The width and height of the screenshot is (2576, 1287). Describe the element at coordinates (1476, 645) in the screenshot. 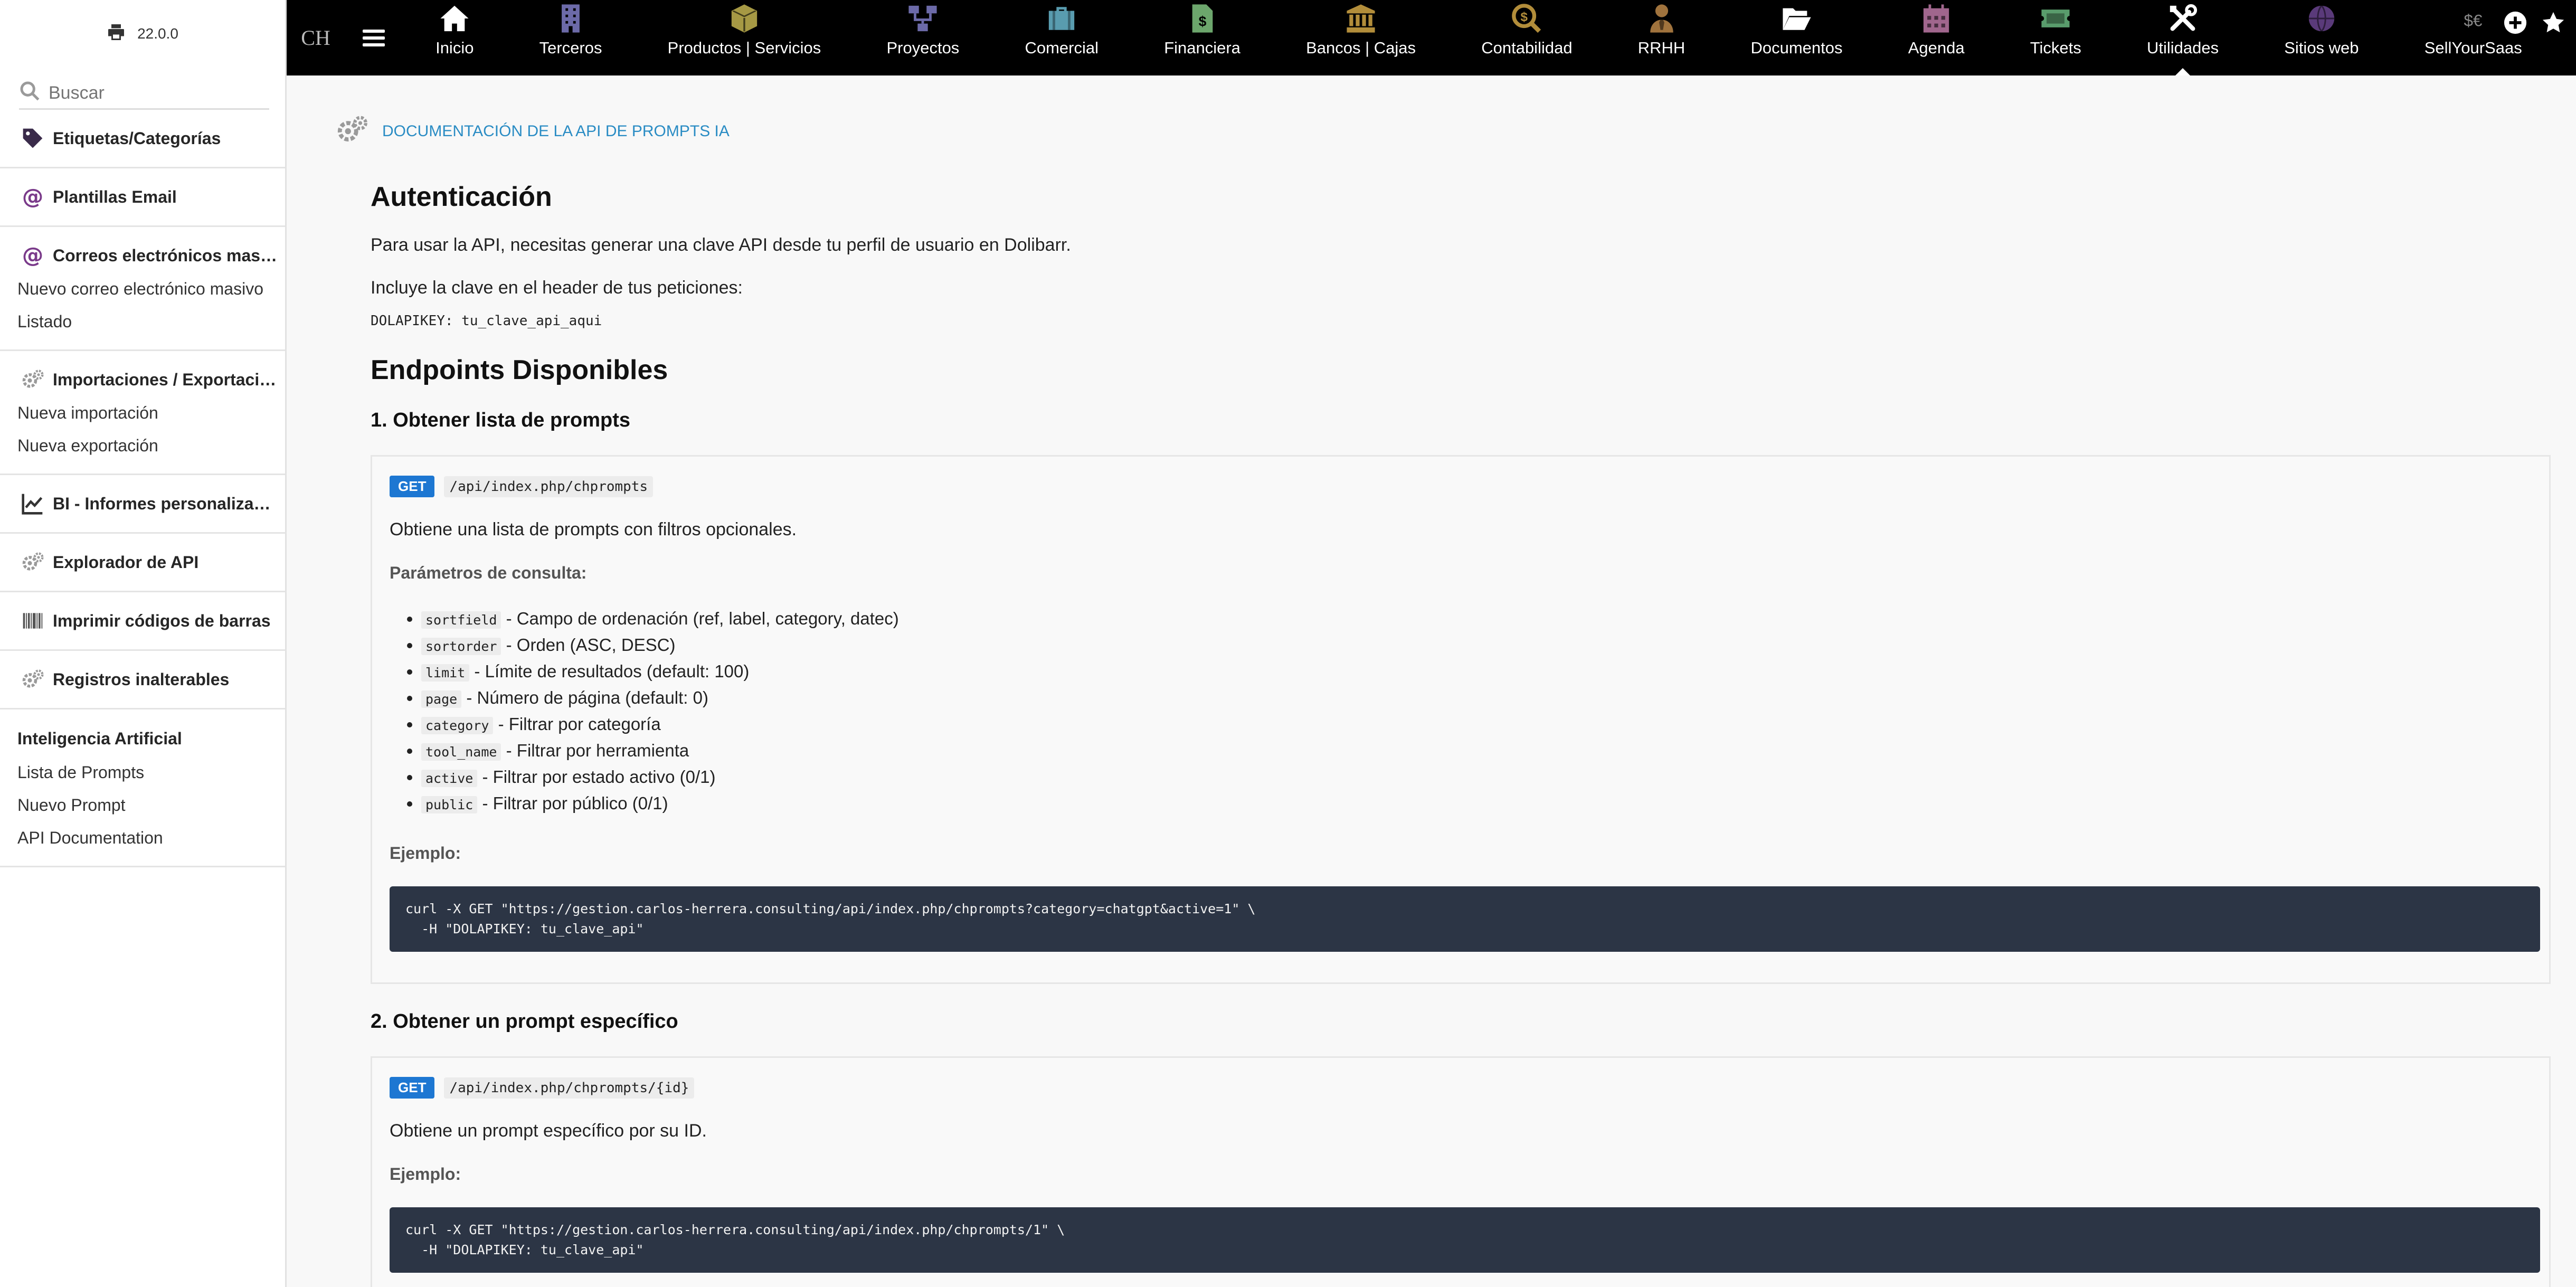

I see `param-item: sortorder - Orden (ASC, DESC)` at that location.